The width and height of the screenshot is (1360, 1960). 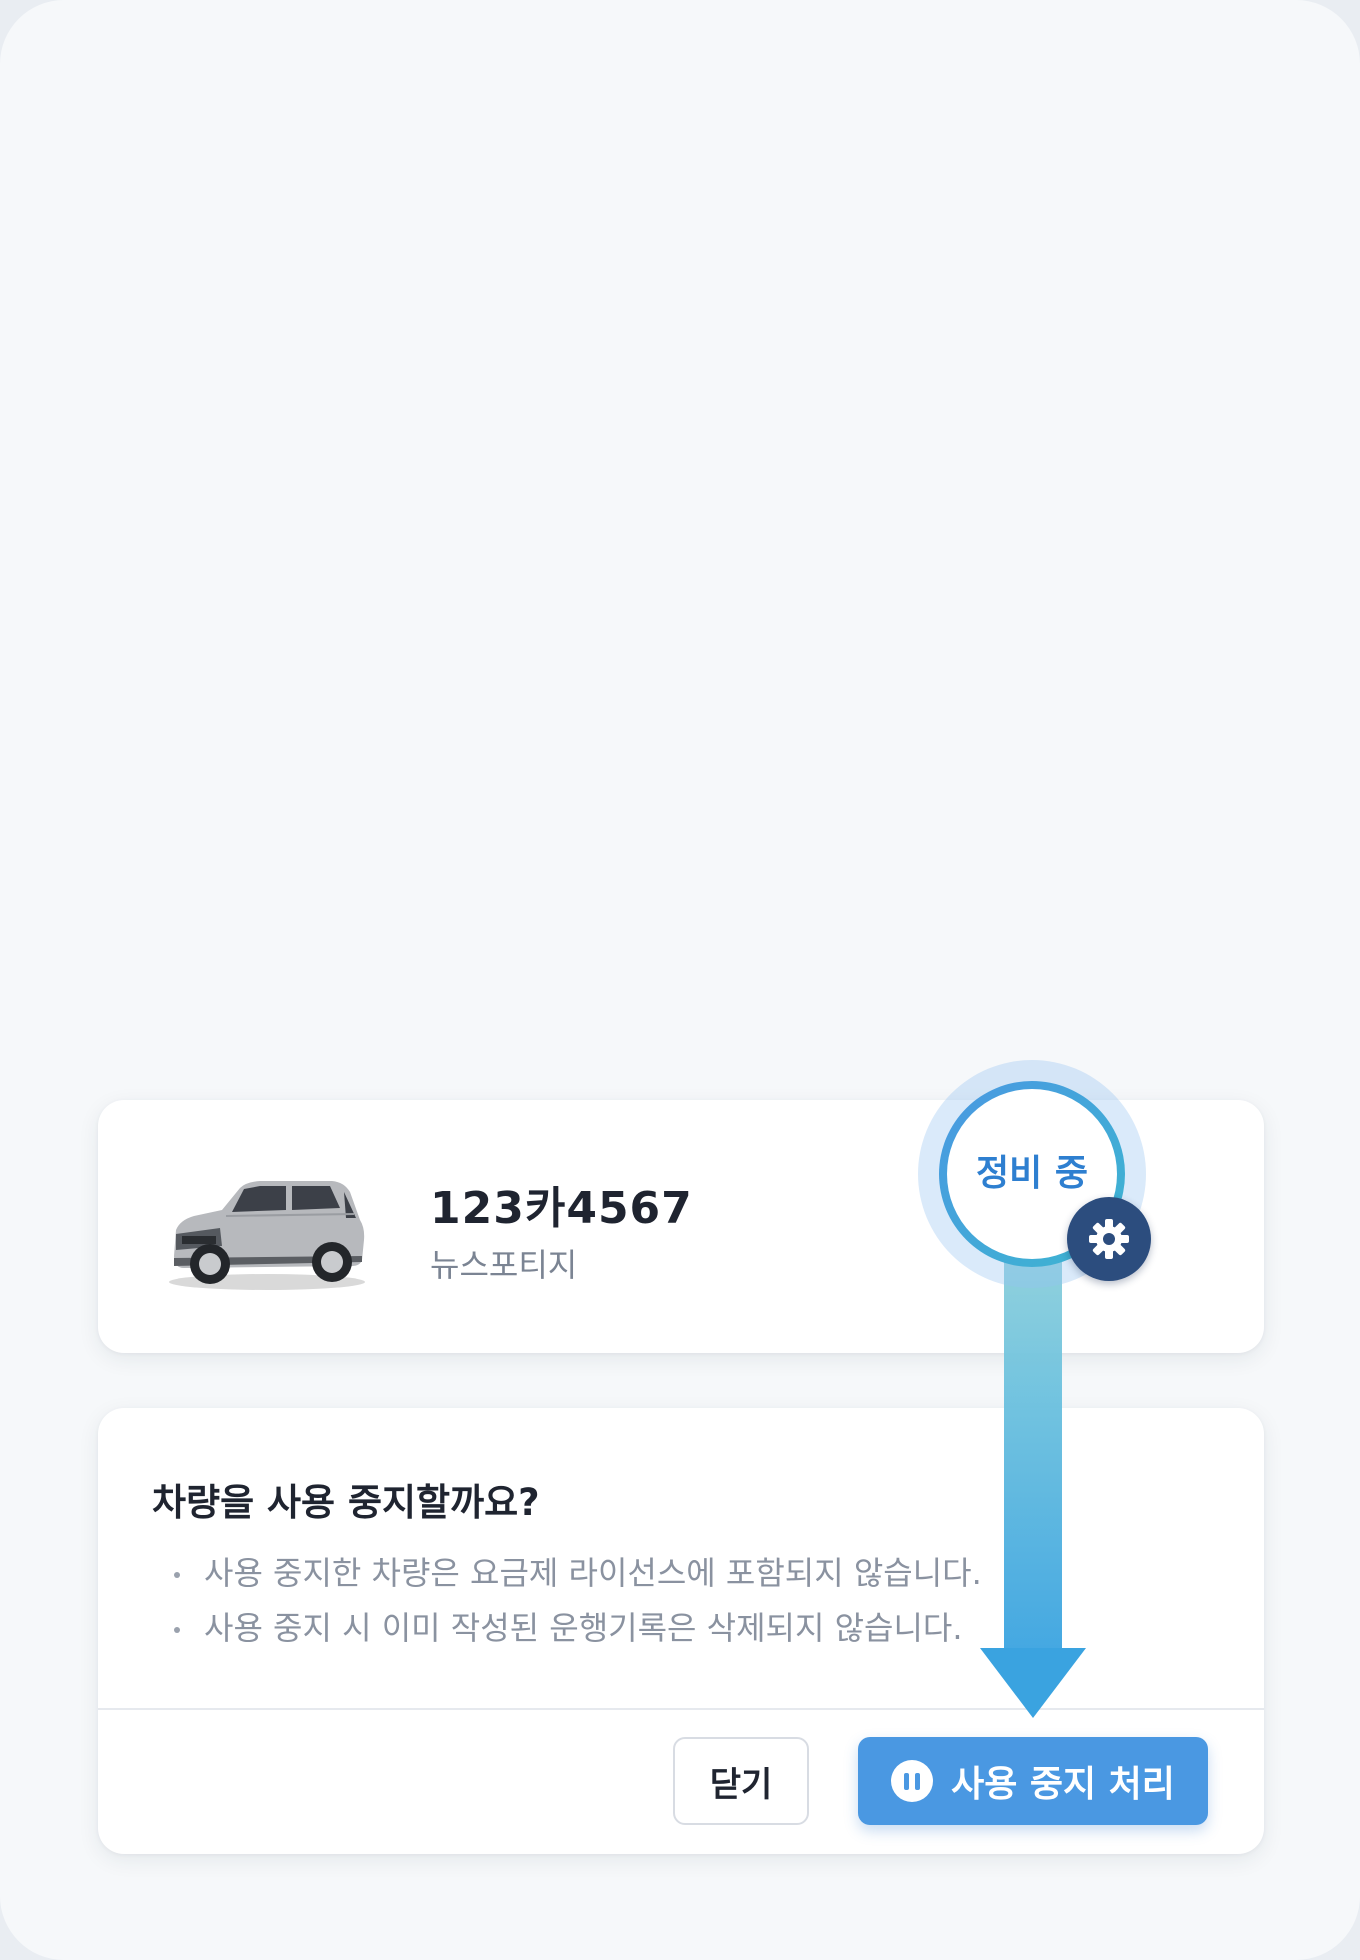 I want to click on suspend-button-label: 사용 중지 처리, so click(x=1063, y=1784).